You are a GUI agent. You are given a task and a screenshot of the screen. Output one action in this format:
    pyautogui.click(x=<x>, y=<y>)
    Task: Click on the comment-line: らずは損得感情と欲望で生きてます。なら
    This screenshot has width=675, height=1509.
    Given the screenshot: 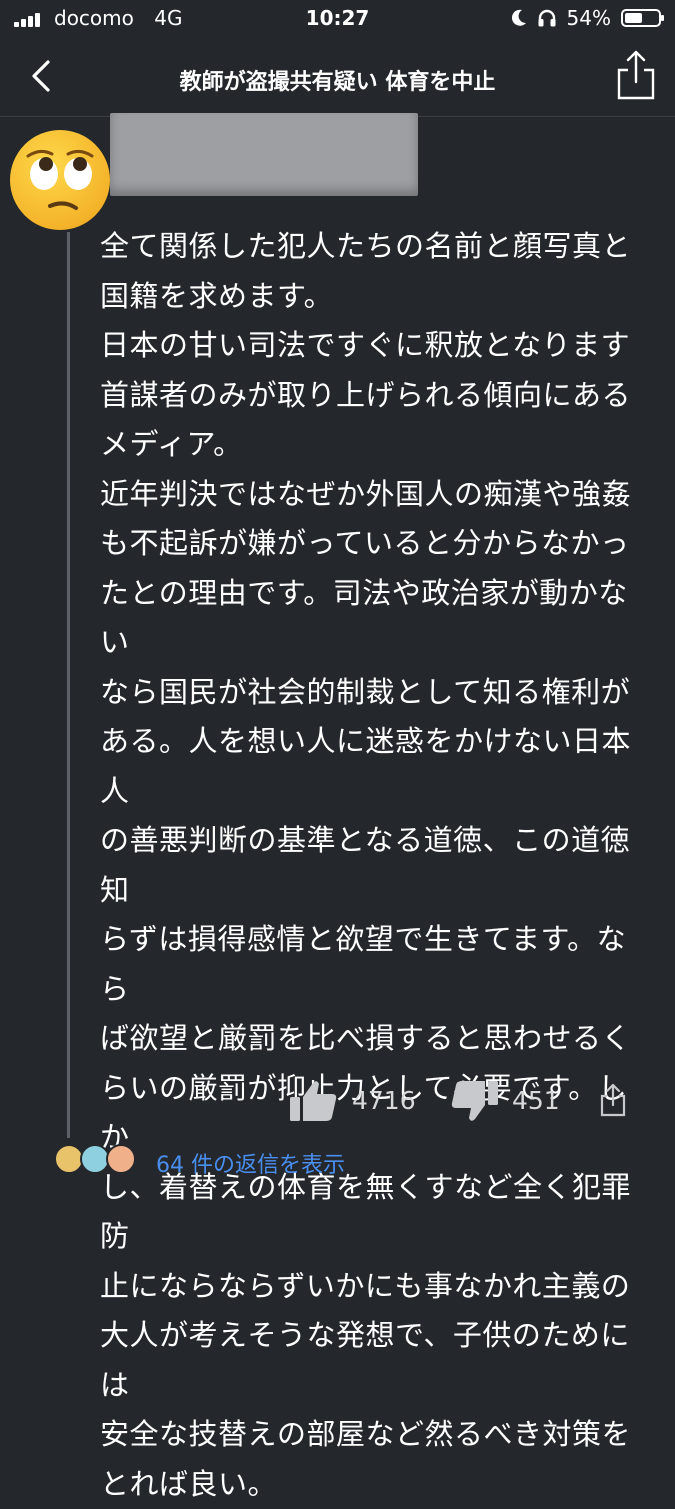 What is the action you would take?
    pyautogui.click(x=372, y=964)
    